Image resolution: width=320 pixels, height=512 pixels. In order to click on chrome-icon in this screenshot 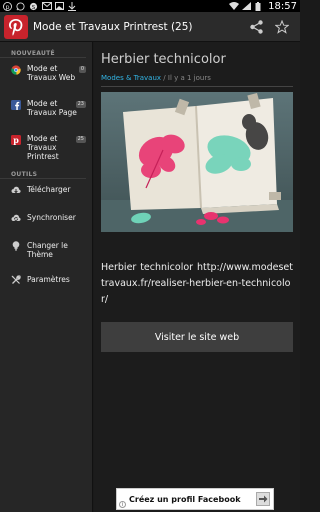, I will do `click(16, 70)`.